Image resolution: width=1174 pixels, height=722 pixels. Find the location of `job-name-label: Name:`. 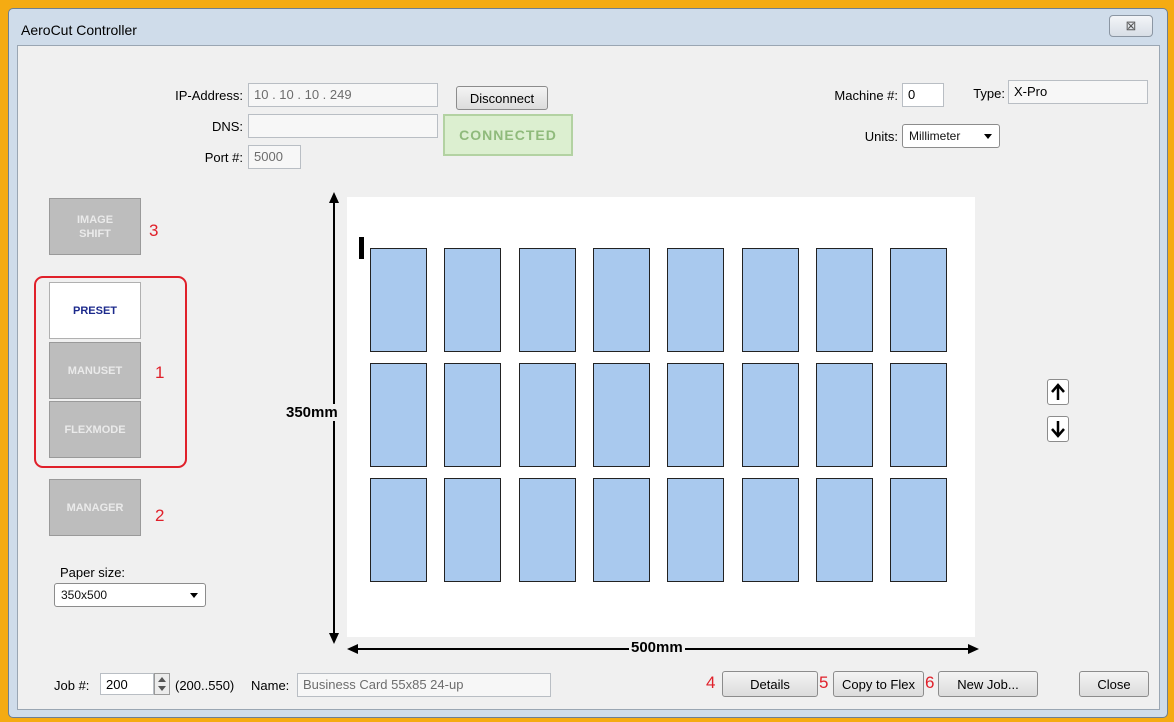

job-name-label: Name: is located at coordinates (270, 685).